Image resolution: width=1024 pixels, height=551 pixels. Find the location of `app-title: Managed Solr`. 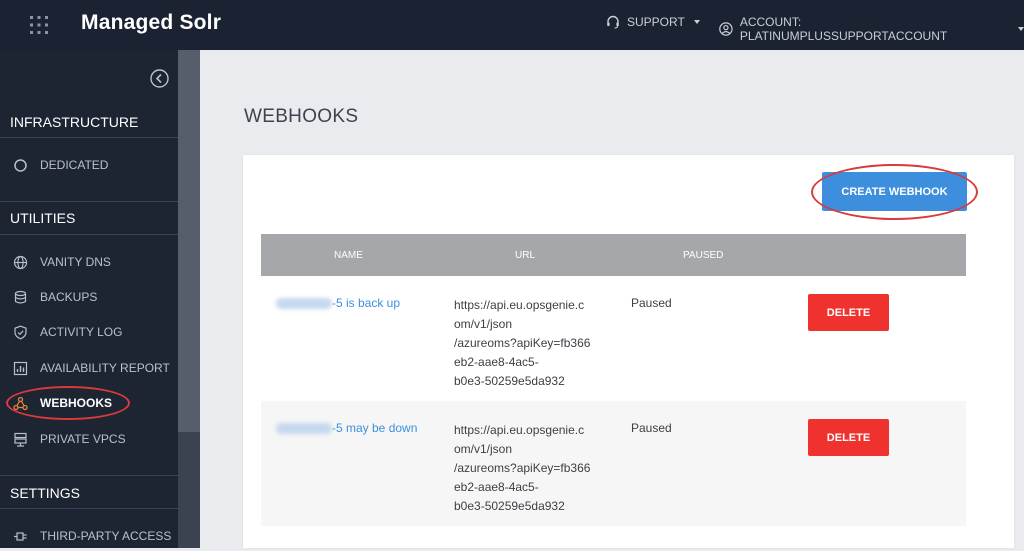

app-title: Managed Solr is located at coordinates (151, 23).